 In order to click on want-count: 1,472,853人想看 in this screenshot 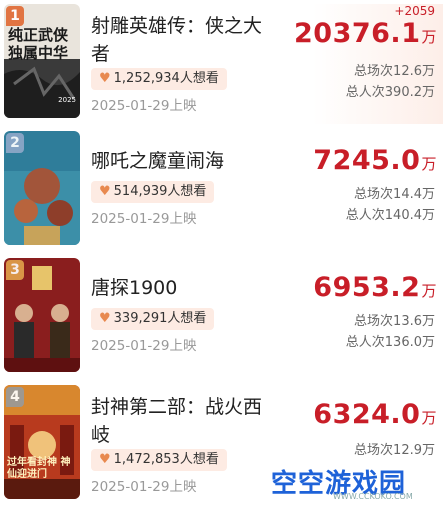, I will do `click(166, 459)`.